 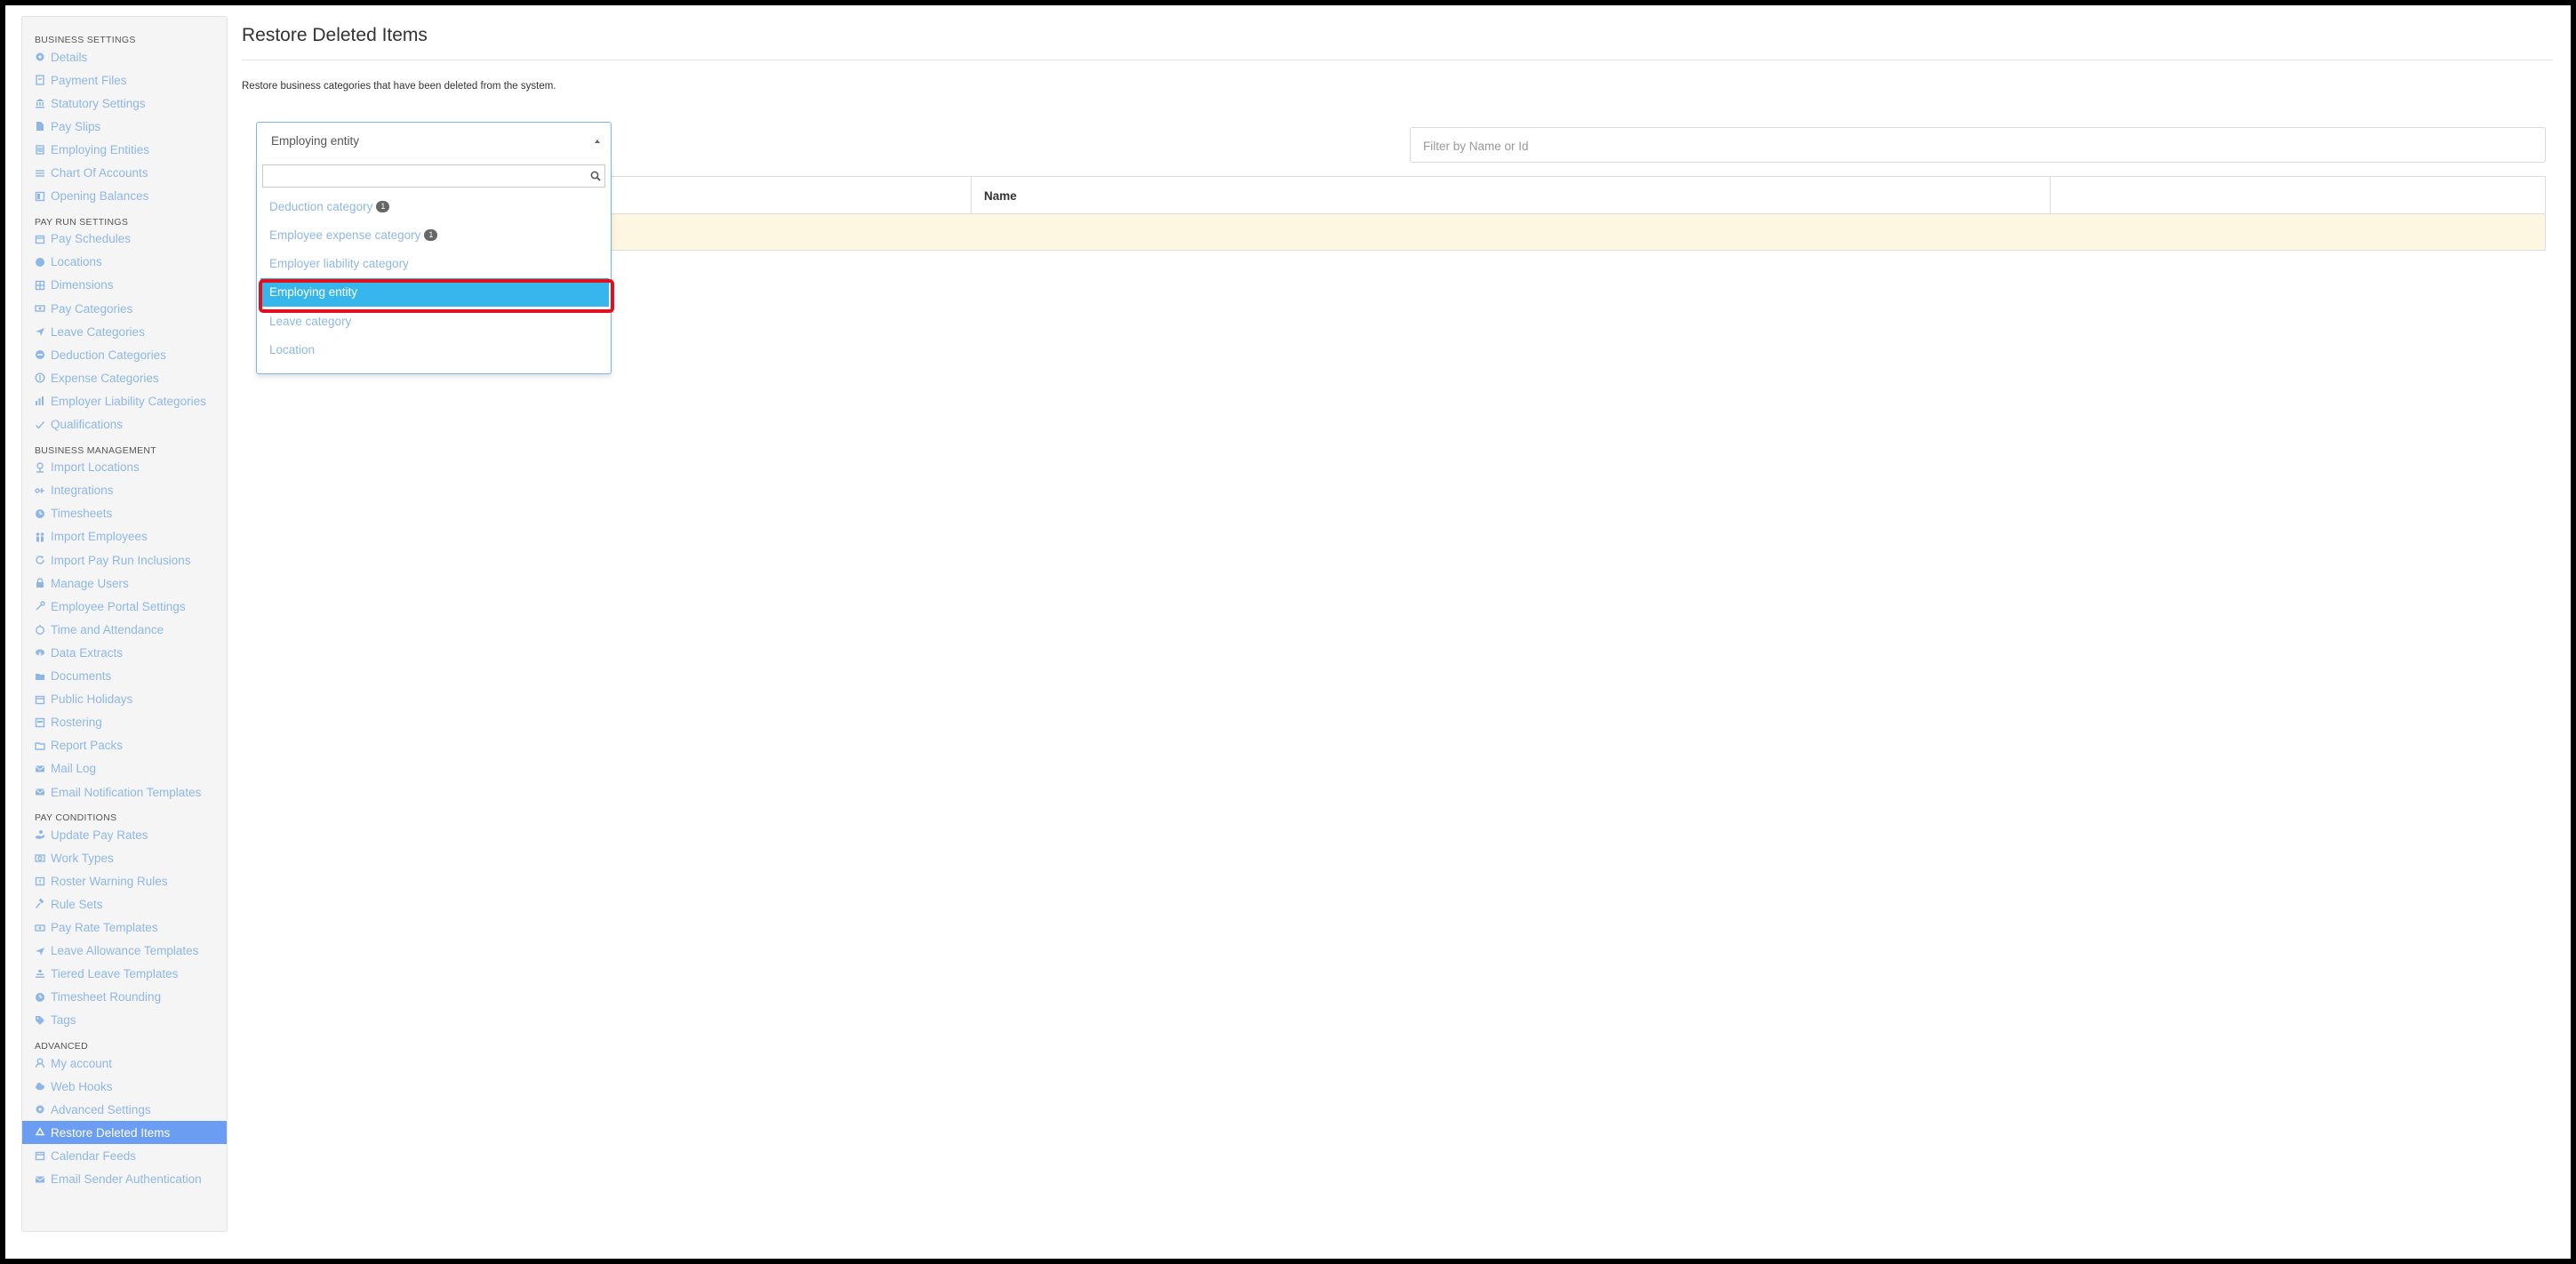 I want to click on cloud-download-icon, so click(x=40, y=652).